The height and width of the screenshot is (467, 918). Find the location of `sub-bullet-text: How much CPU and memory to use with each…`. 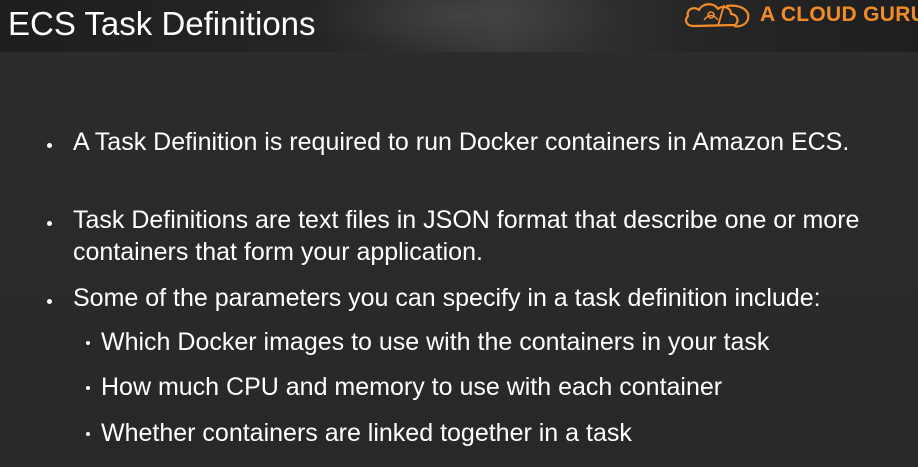

sub-bullet-text: How much CPU and memory to use with each… is located at coordinates (412, 387).